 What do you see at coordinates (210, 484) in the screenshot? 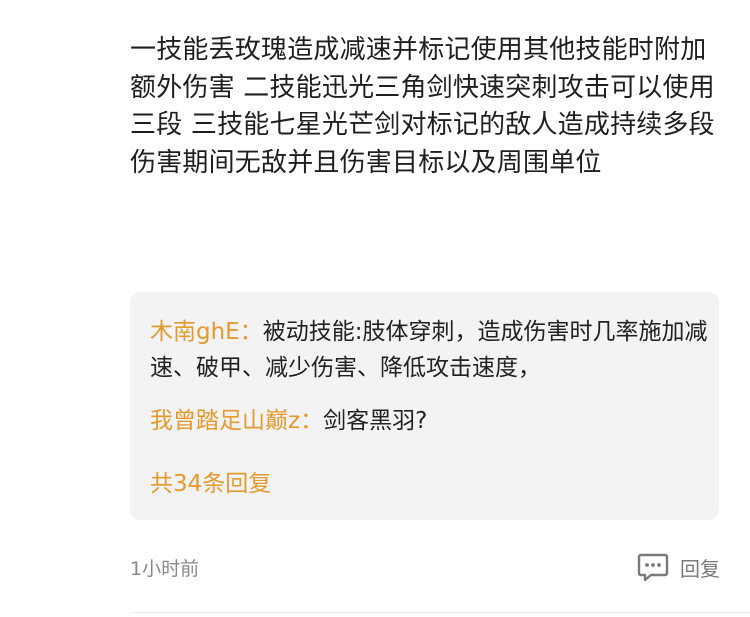
I see `view-all-replies-link: 共34条回复` at bounding box center [210, 484].